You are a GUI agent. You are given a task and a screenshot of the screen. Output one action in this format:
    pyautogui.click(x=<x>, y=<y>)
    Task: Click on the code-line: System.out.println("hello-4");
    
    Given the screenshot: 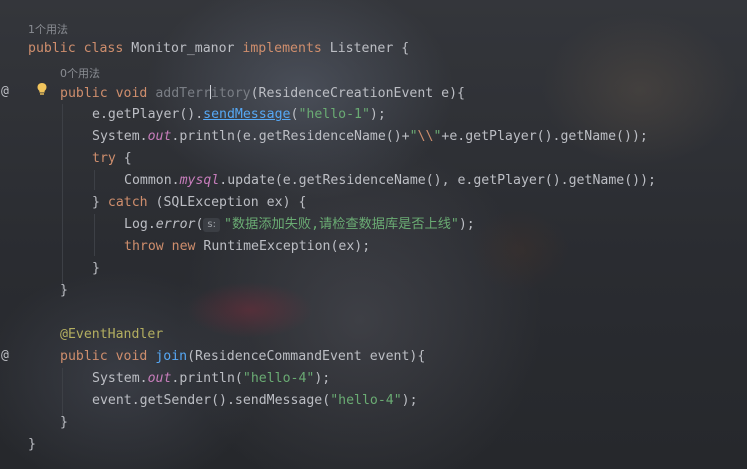 What is the action you would take?
    pyautogui.click(x=211, y=379)
    